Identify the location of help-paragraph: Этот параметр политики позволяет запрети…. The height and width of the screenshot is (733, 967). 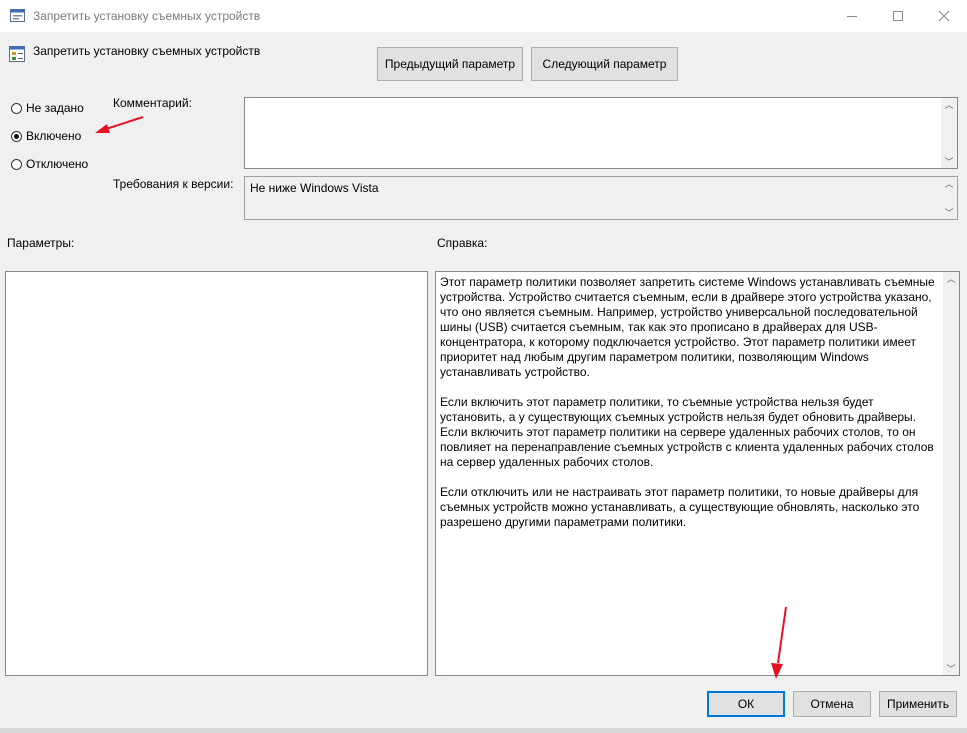
(687, 327).